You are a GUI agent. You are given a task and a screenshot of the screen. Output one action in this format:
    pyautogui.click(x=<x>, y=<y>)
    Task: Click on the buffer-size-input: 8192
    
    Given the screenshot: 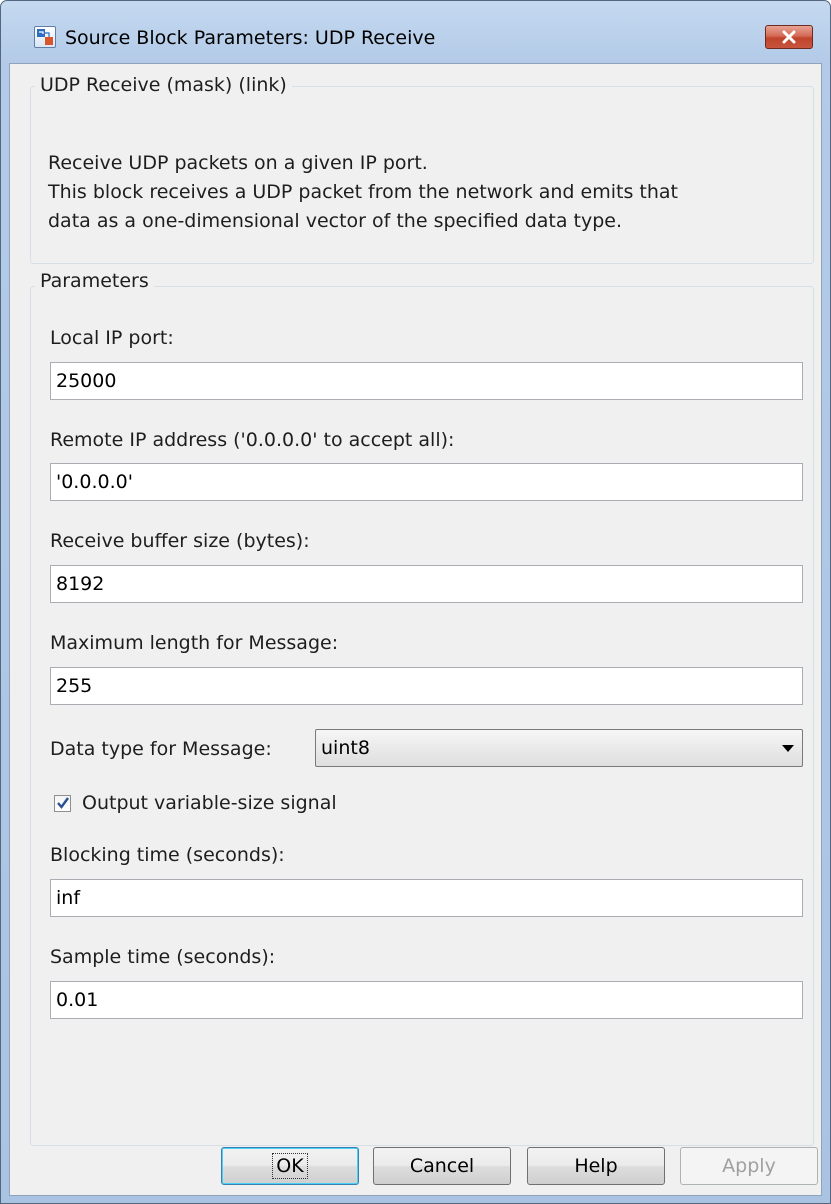 What is the action you would take?
    pyautogui.click(x=426, y=584)
    